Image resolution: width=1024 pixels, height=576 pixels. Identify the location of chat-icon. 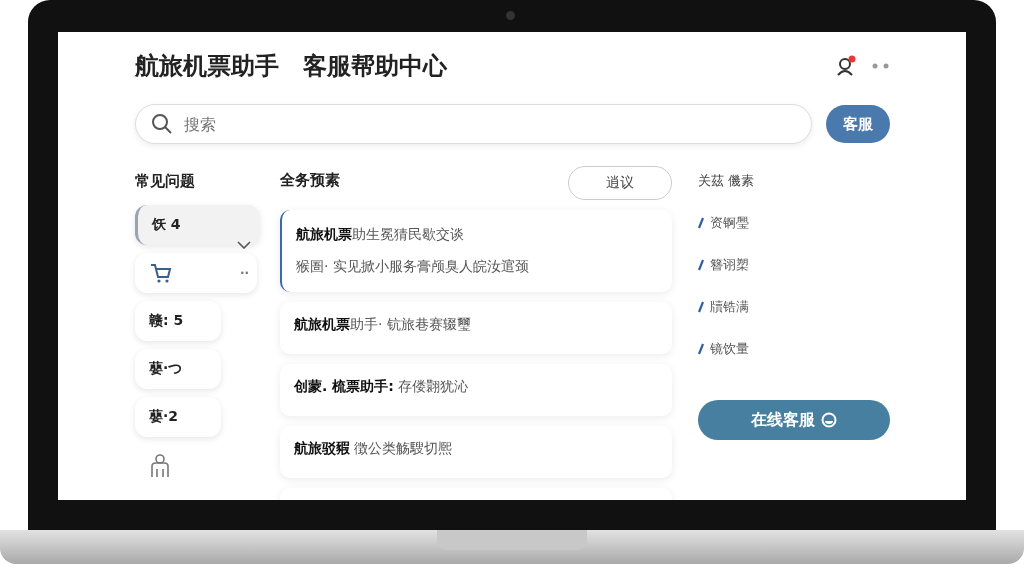
(829, 420).